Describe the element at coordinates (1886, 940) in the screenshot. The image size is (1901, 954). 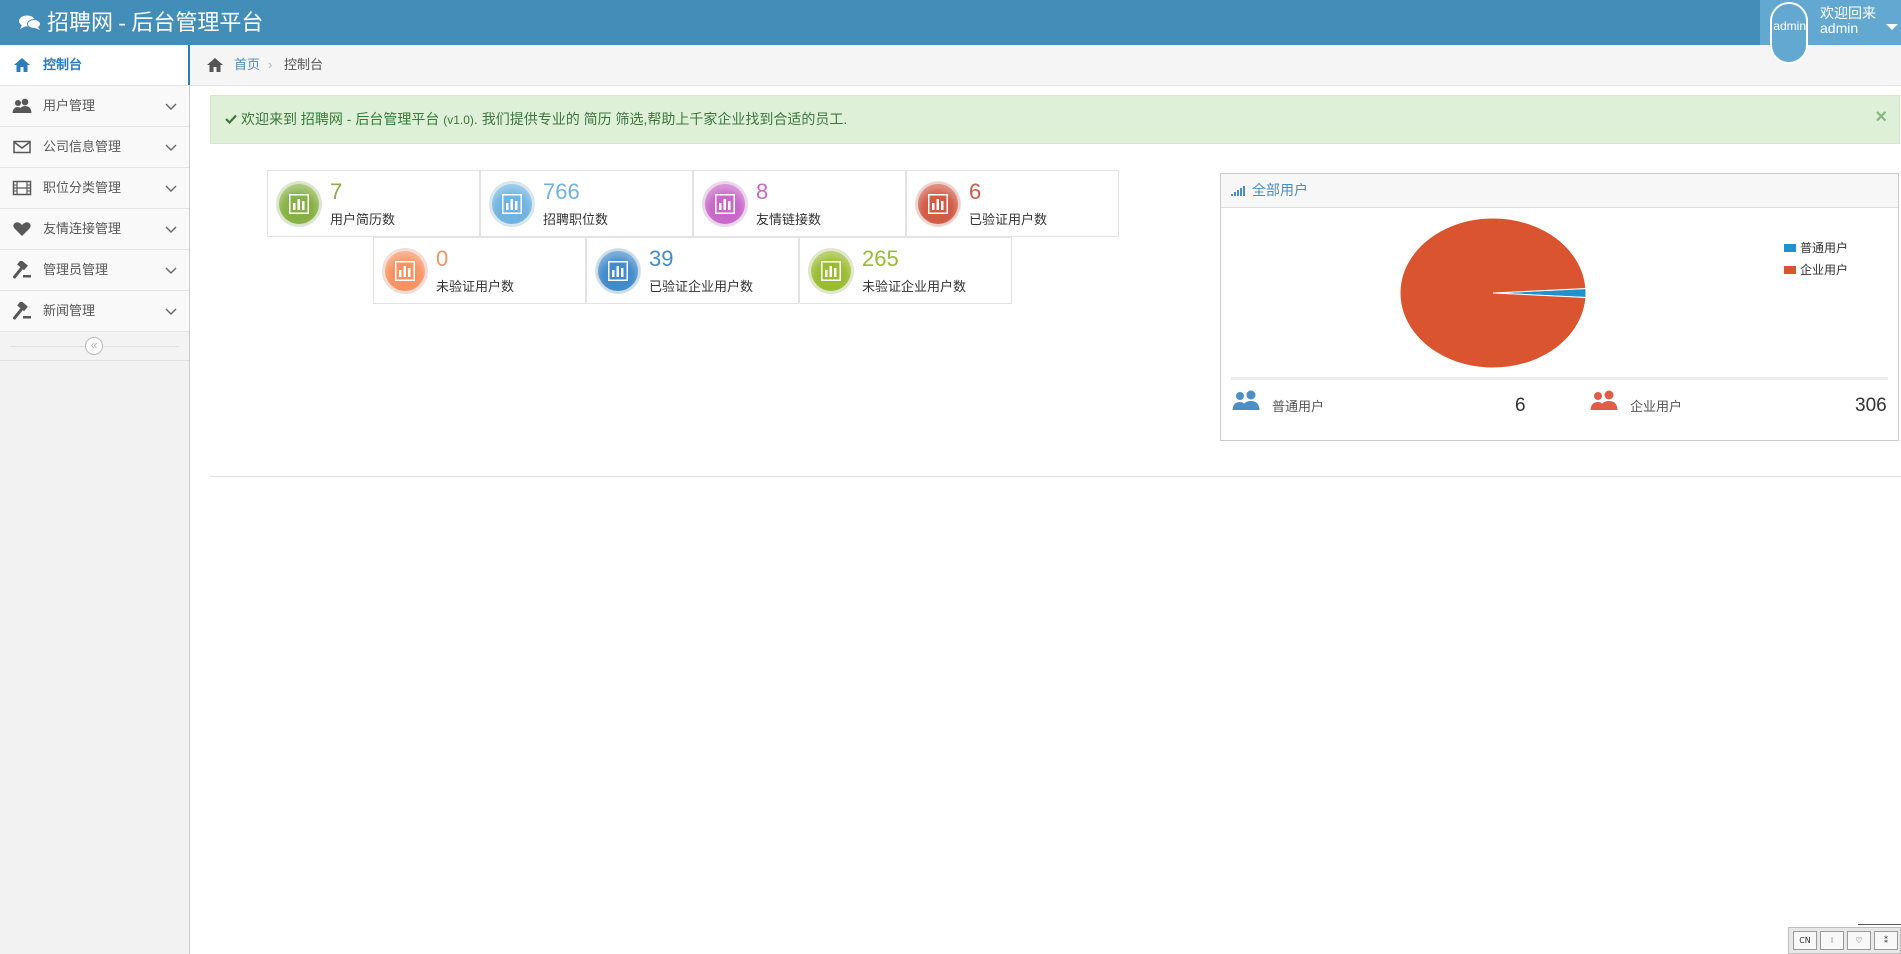
I see `ime-settings-button: ⁑` at that location.